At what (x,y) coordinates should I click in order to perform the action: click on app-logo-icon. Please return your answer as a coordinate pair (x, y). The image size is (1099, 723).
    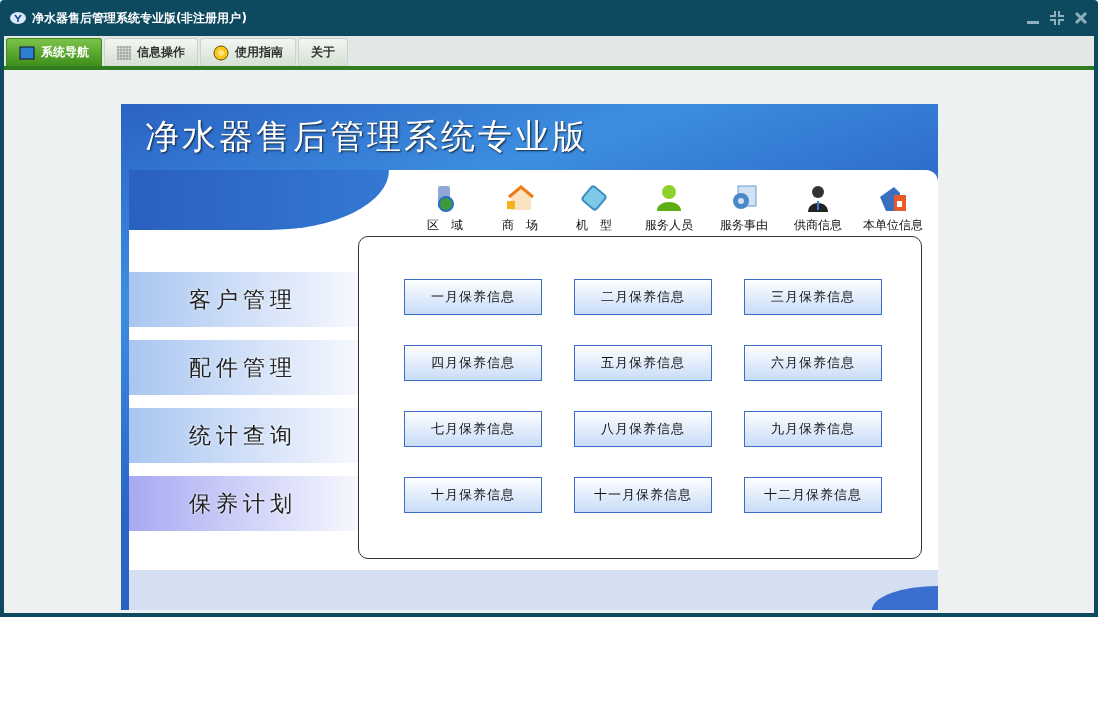
    Looking at the image, I should click on (18, 18).